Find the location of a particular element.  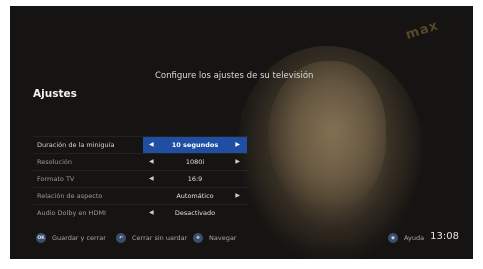

setting-value: 1080i is located at coordinates (195, 162).